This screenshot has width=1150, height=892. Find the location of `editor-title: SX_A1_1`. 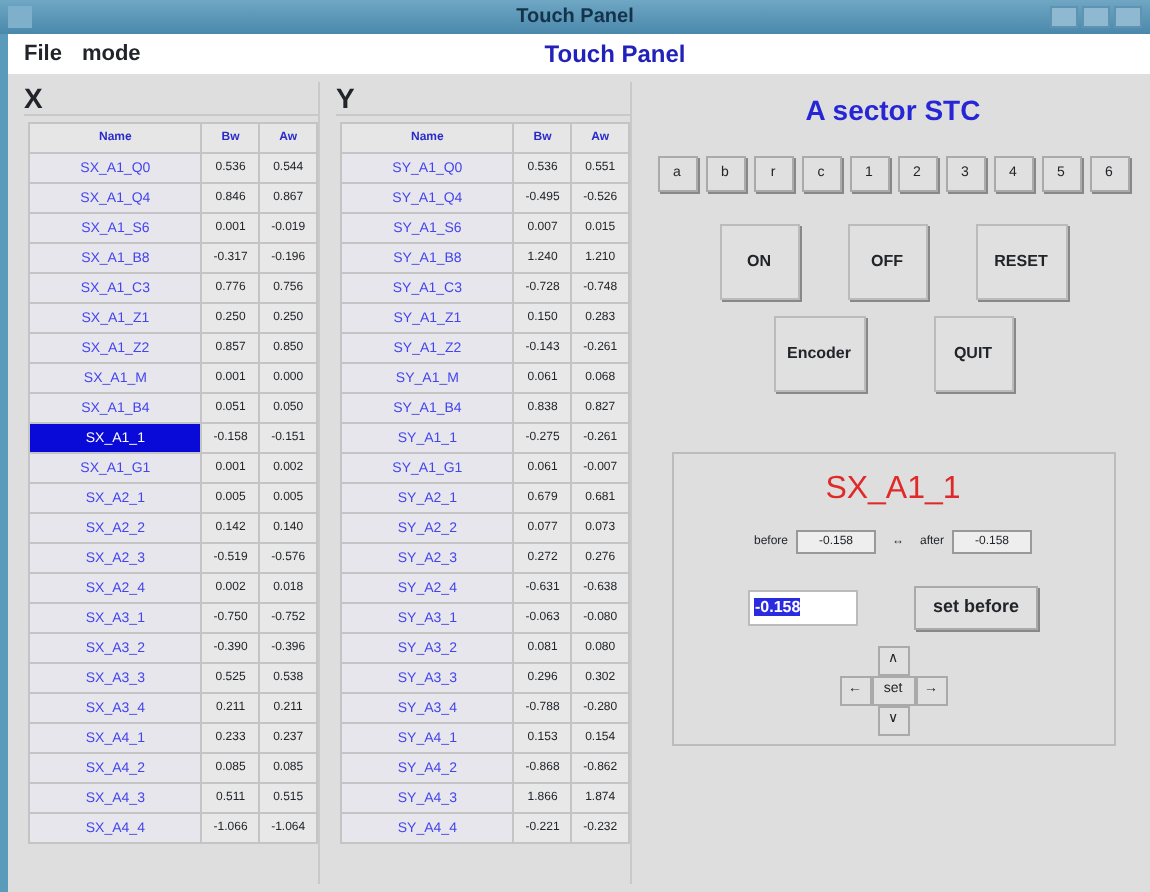

editor-title: SX_A1_1 is located at coordinates (893, 490).